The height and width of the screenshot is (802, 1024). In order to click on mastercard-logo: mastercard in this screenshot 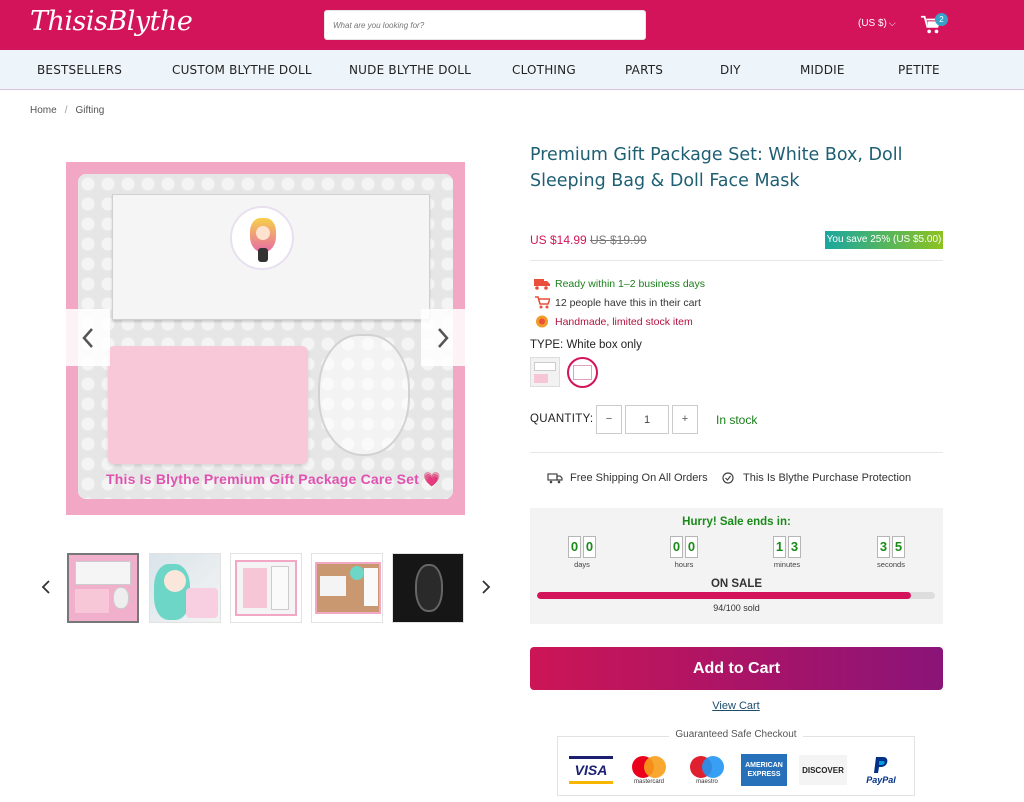, I will do `click(649, 770)`.